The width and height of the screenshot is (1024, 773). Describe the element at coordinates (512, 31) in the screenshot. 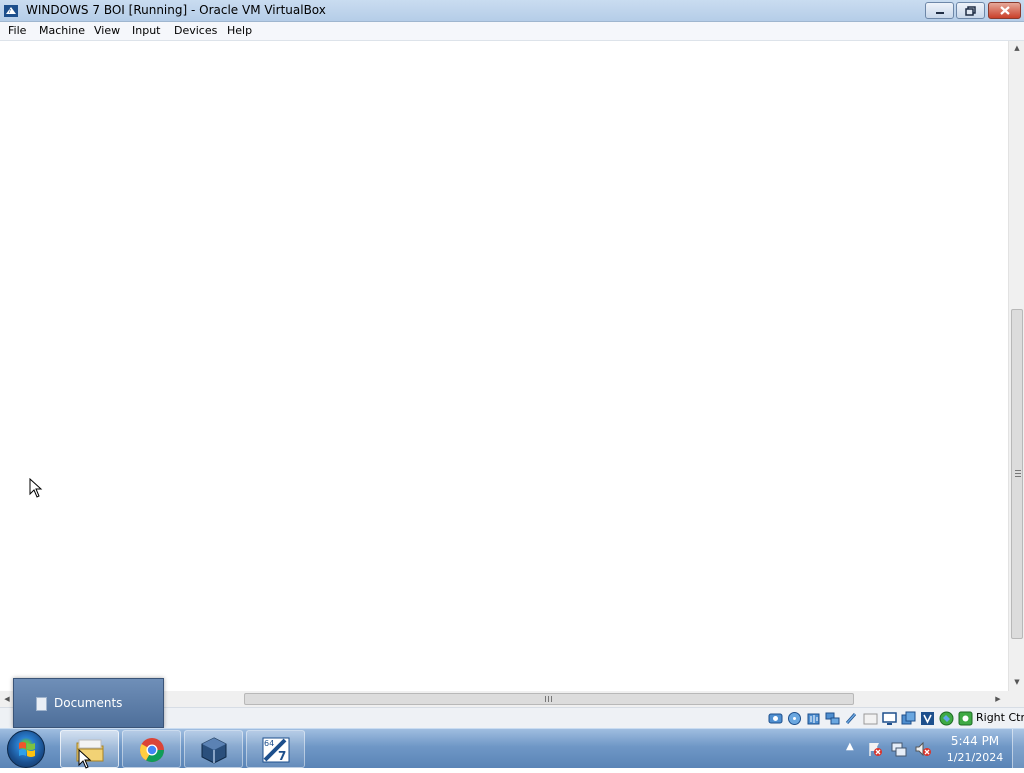

I see `menu-bar: File Machine View Input Devices Help` at that location.